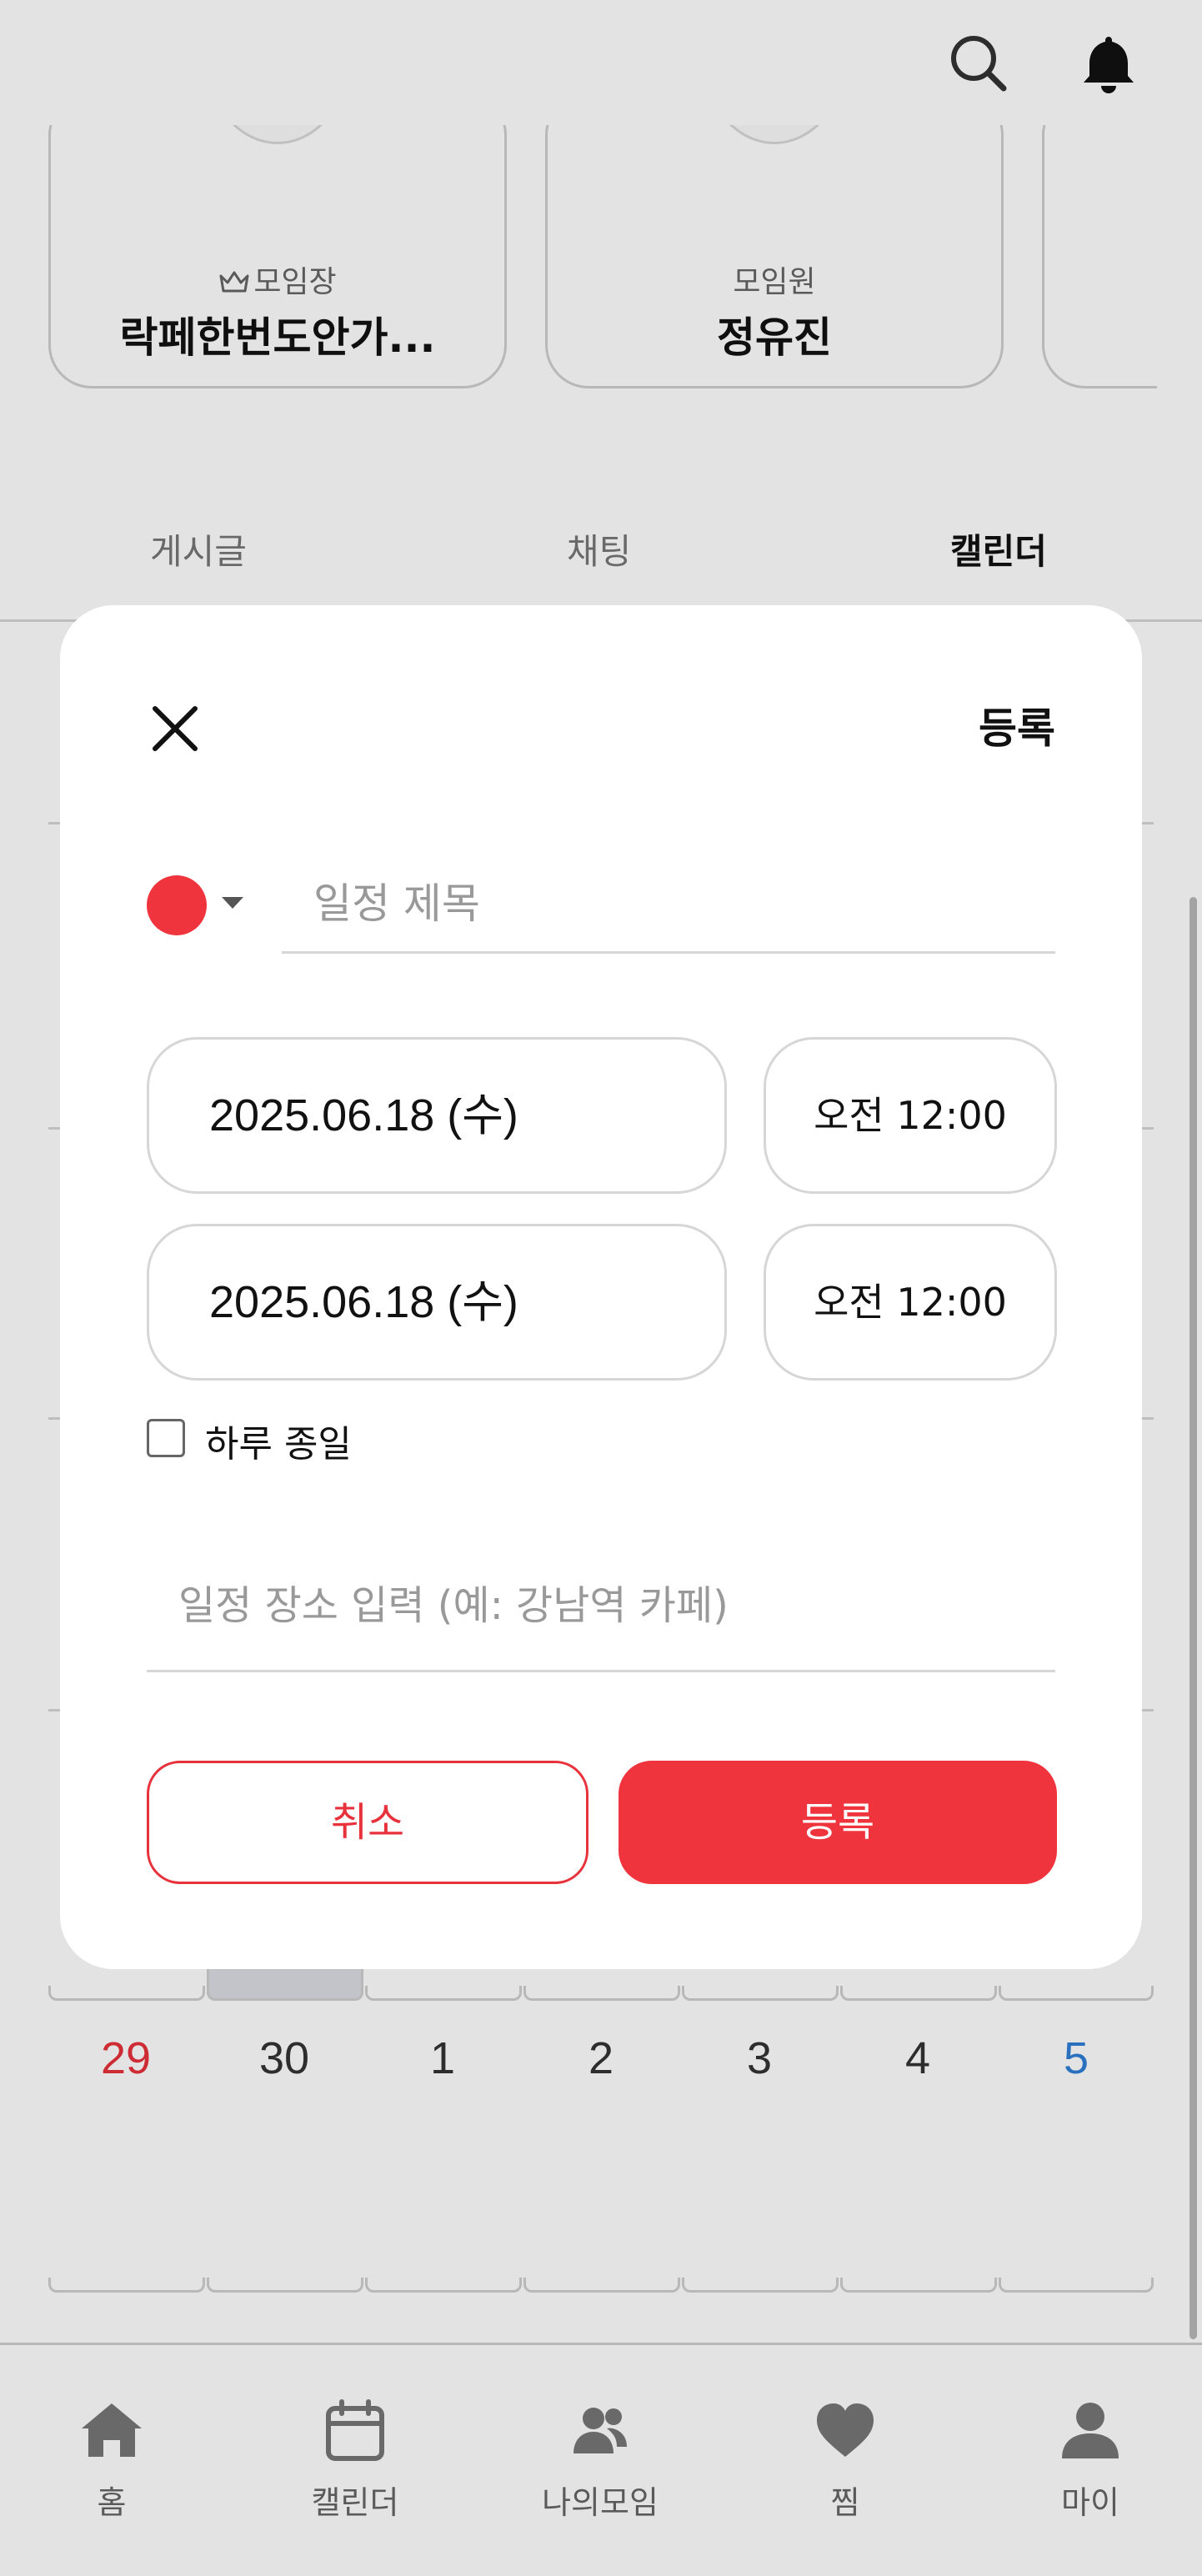 This screenshot has height=2576, width=1202. I want to click on color-picker, so click(205, 903).